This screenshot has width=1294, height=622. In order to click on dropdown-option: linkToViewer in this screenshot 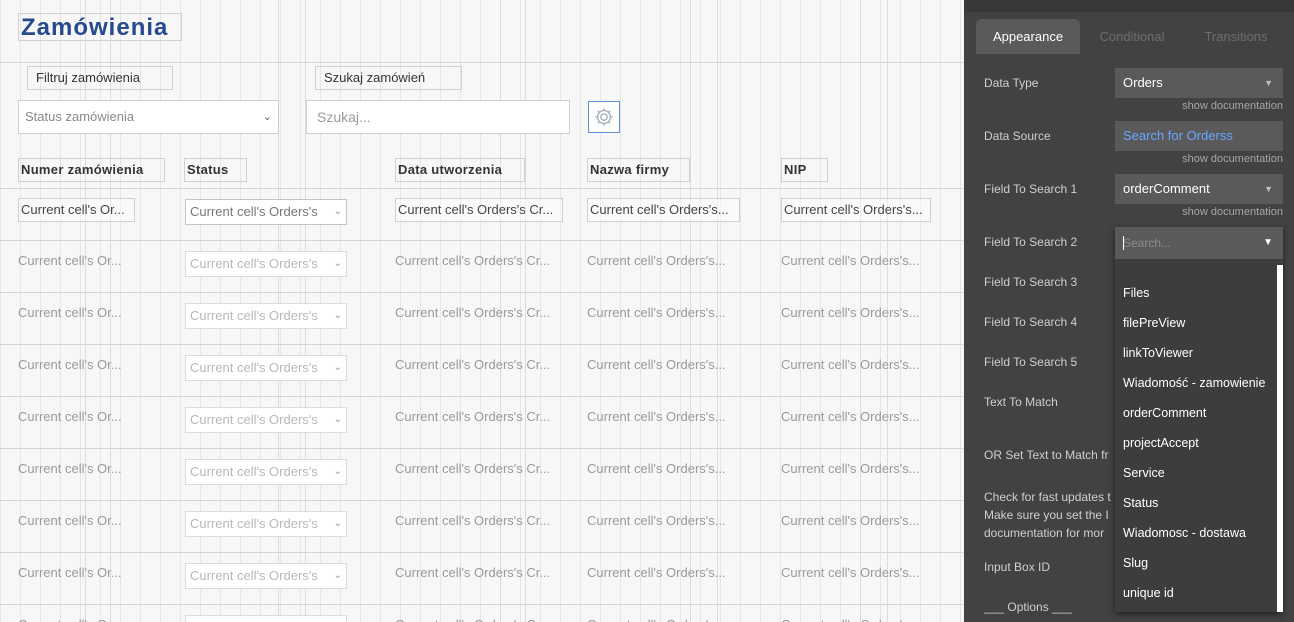, I will do `click(1158, 353)`.